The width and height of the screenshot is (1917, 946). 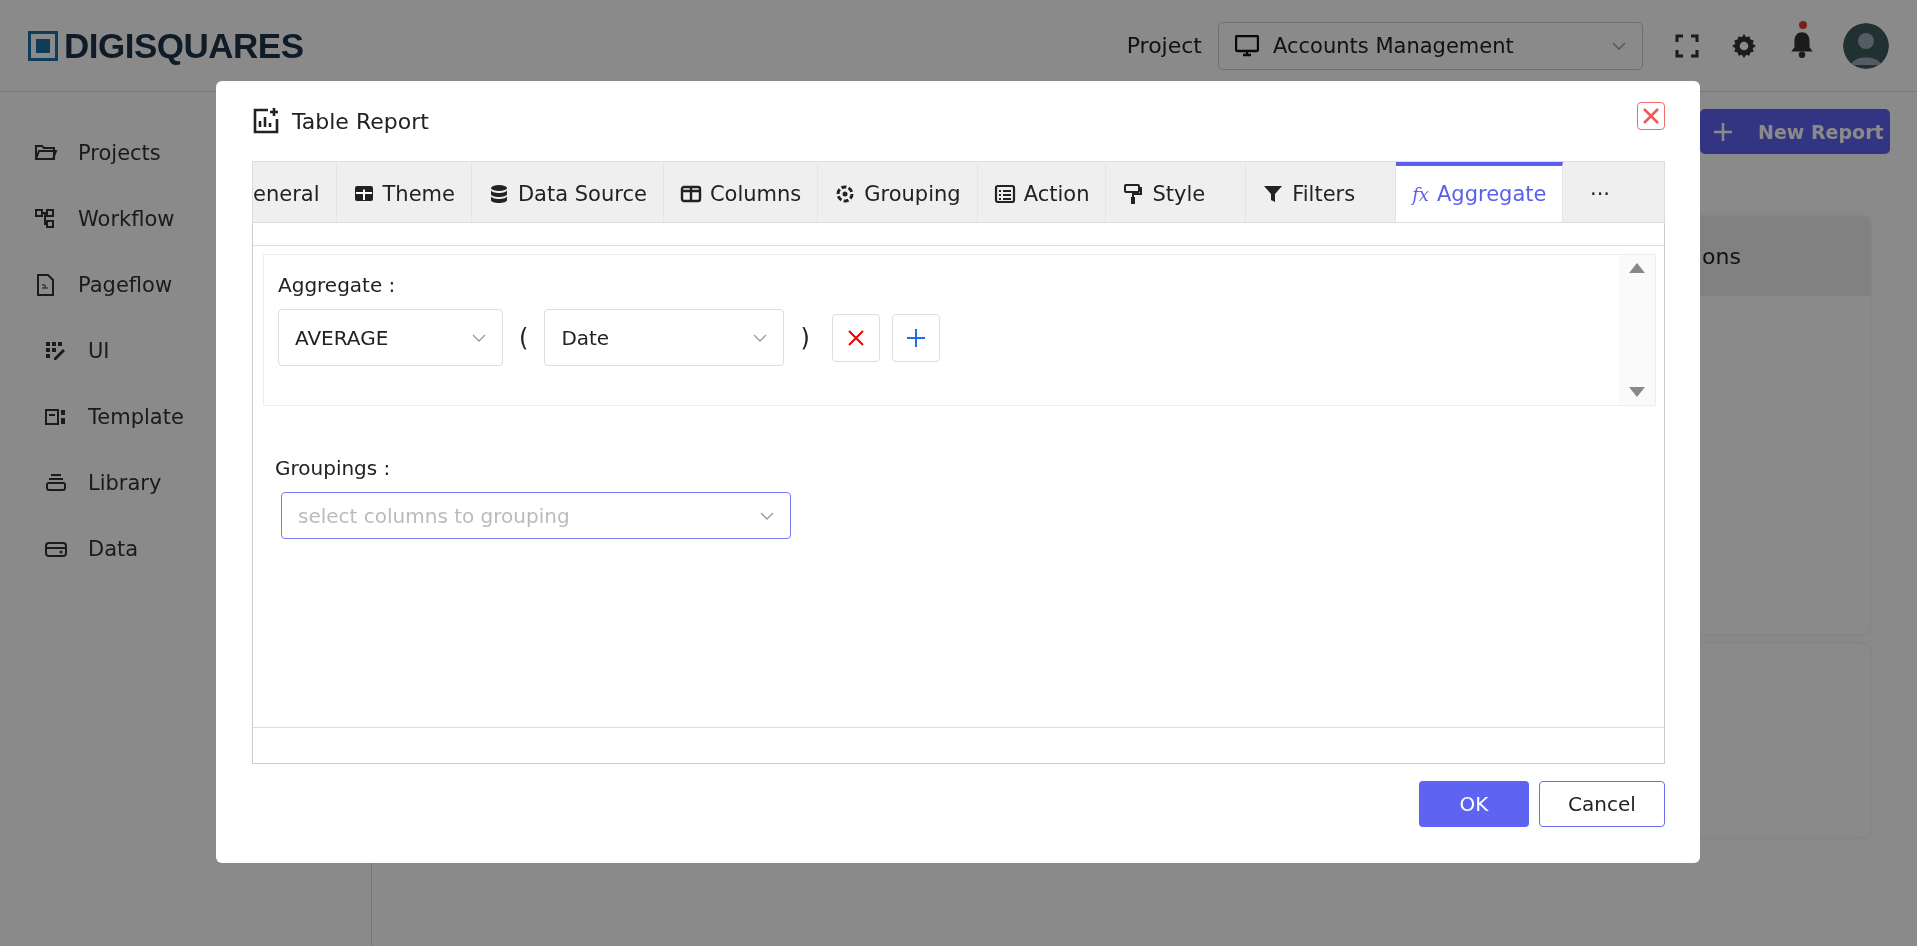 What do you see at coordinates (1430, 45) in the screenshot?
I see `project-select: Accounts Management` at bounding box center [1430, 45].